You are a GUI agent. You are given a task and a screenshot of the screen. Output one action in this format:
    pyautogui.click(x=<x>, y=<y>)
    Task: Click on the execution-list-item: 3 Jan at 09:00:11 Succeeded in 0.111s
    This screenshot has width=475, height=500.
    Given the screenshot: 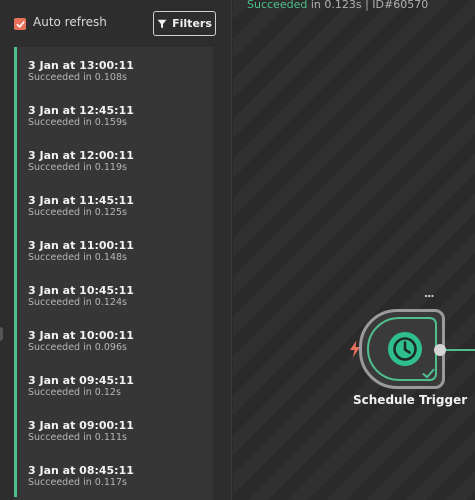 What is the action you would take?
    pyautogui.click(x=113, y=429)
    